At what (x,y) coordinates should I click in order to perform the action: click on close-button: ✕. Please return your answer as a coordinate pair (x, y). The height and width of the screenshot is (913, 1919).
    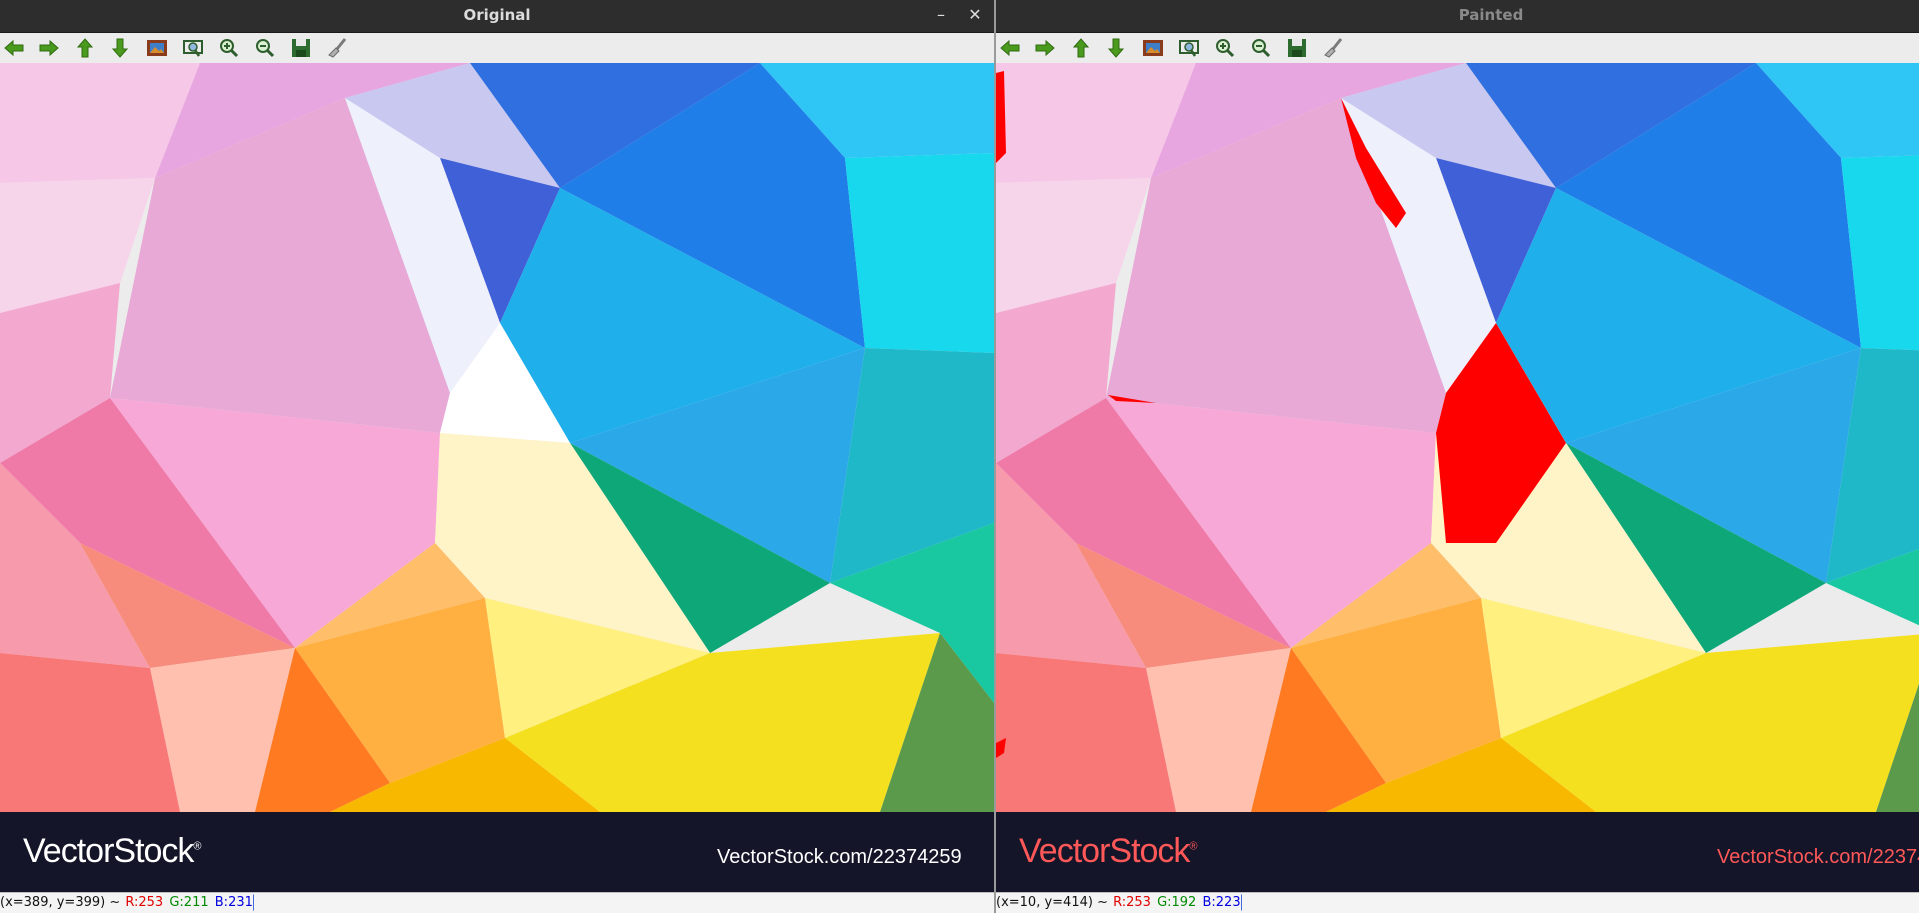
    Looking at the image, I should click on (975, 15).